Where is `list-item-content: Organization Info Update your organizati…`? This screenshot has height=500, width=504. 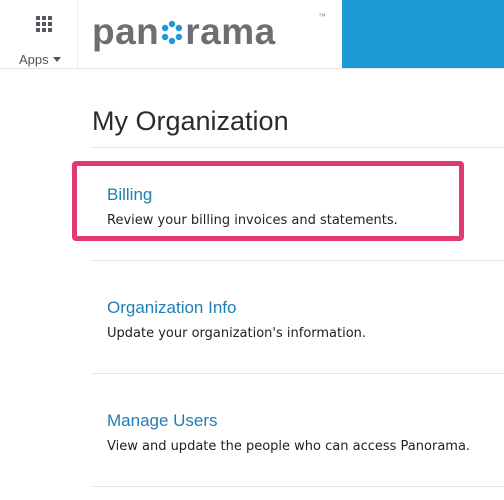 list-item-content: Organization Info Update your organizati… is located at coordinates (236, 320).